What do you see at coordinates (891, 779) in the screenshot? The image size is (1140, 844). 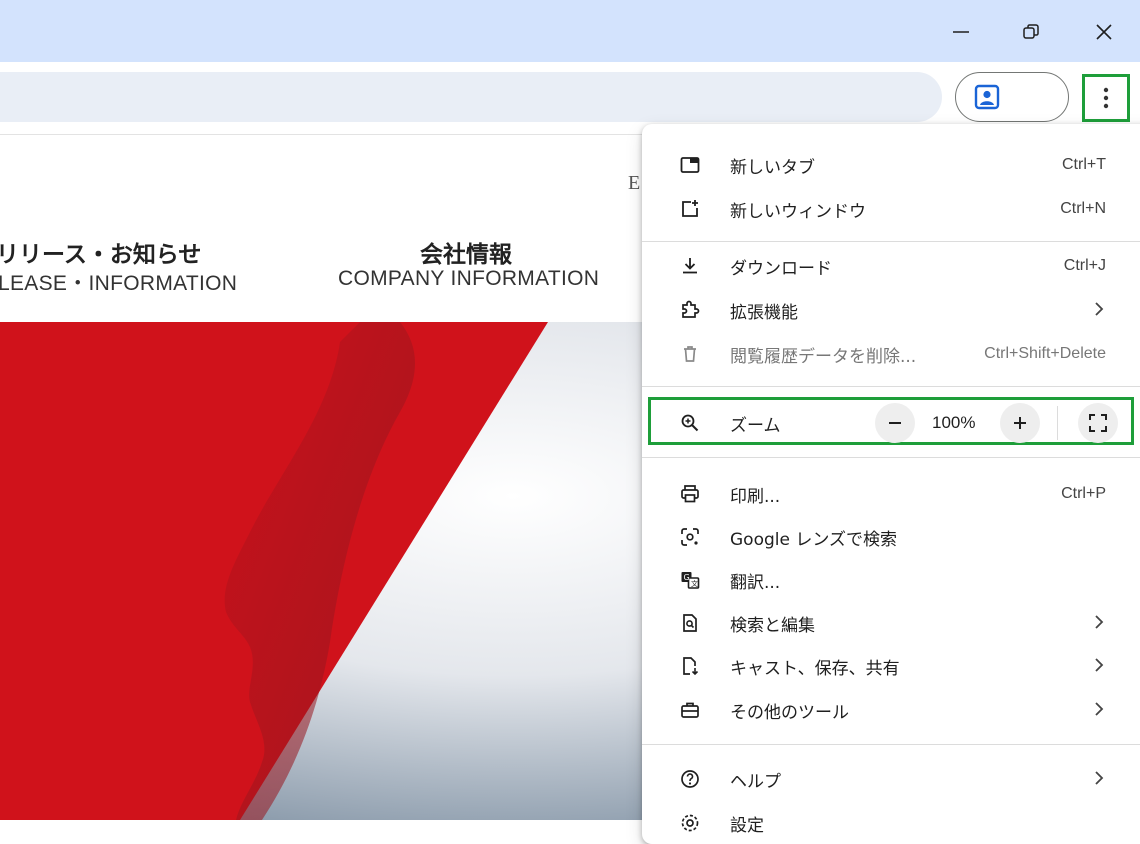 I see `menu-item-help: ヘルプ` at bounding box center [891, 779].